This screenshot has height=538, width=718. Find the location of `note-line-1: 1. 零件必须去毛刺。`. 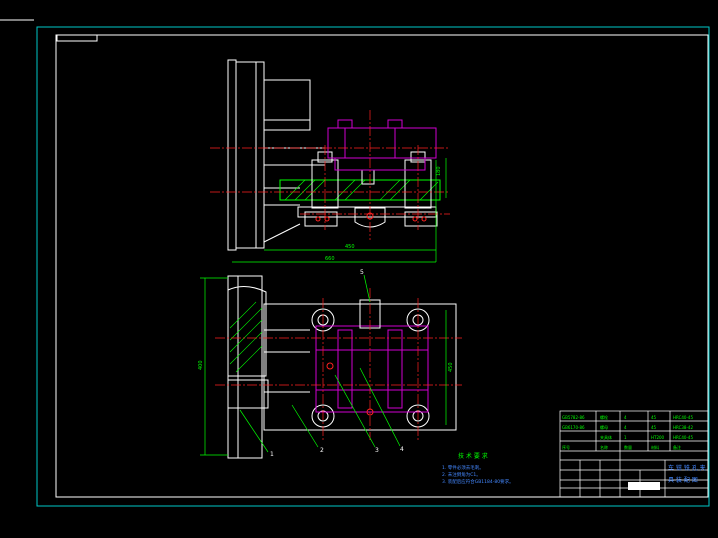

note-line-1: 1. 零件必须去毛刺。 is located at coordinates (463, 467).